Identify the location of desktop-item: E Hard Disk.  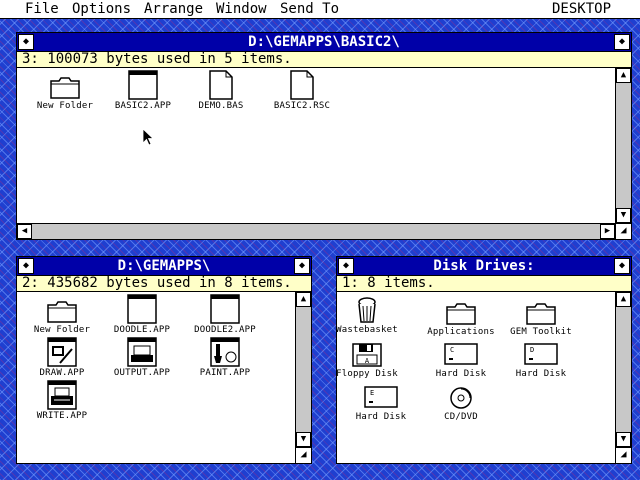
(381, 404).